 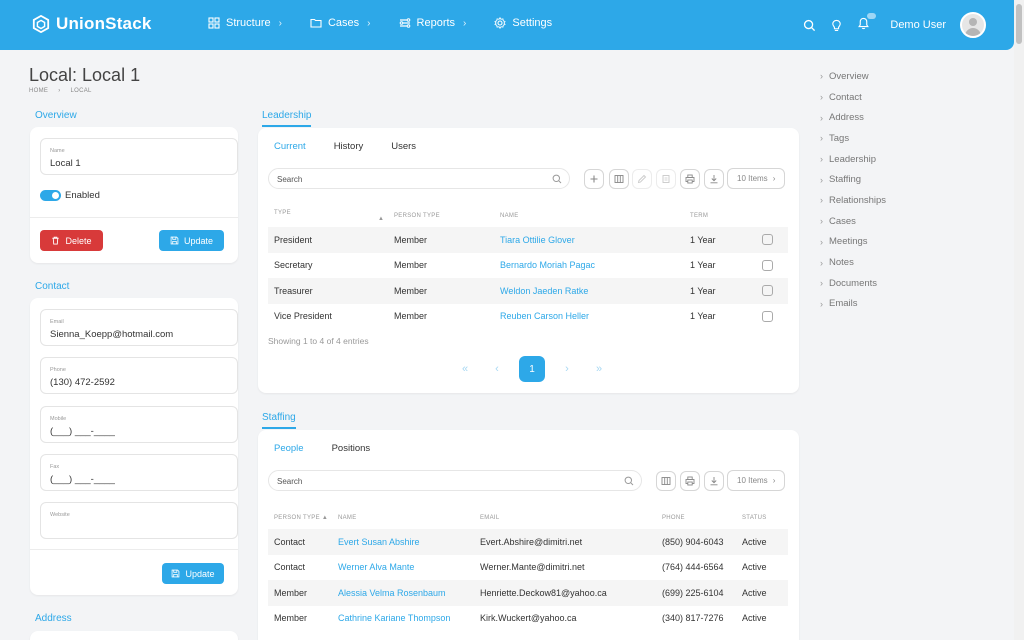 I want to click on search-icon, so click(x=809, y=25).